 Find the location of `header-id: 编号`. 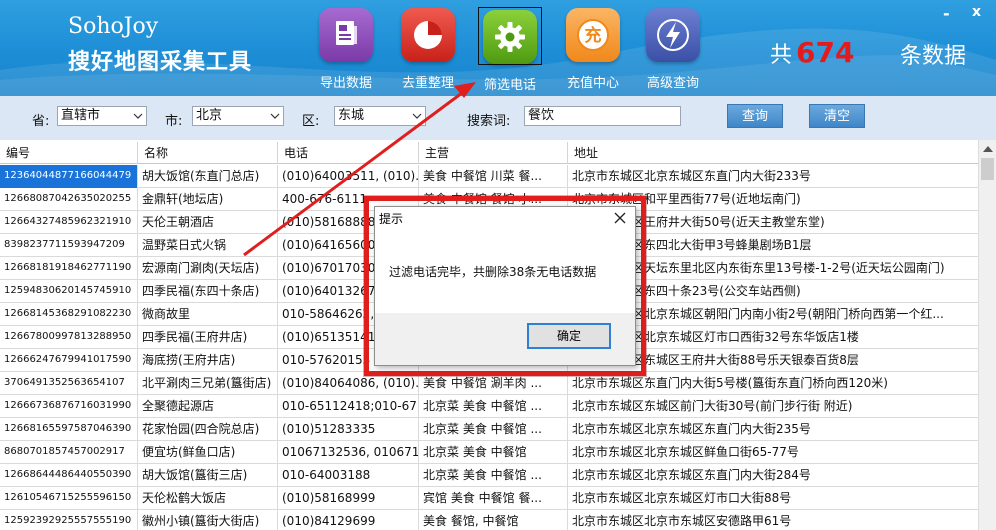

header-id: 编号 is located at coordinates (69, 153).